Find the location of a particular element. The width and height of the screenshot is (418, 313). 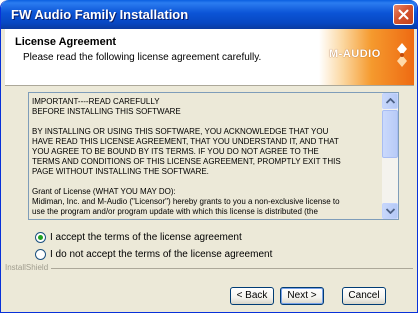

decline-radio is located at coordinates (40, 254).